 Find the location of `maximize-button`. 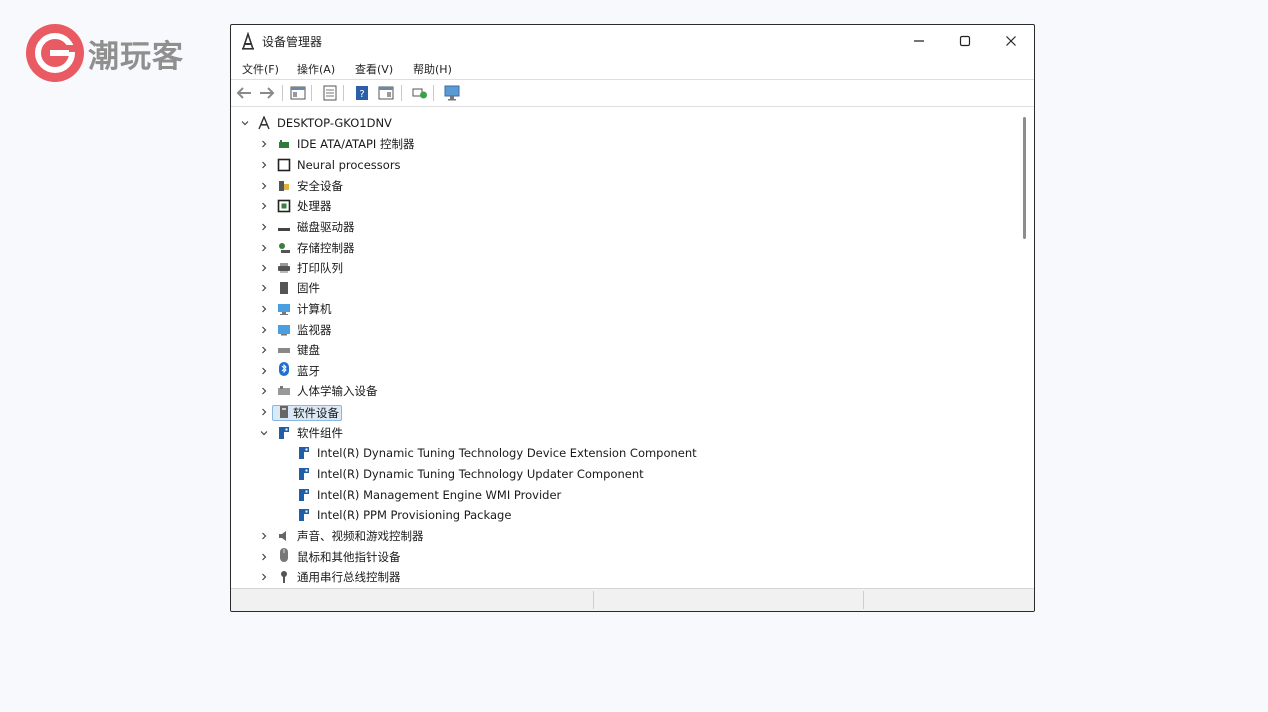

maximize-button is located at coordinates (965, 41).